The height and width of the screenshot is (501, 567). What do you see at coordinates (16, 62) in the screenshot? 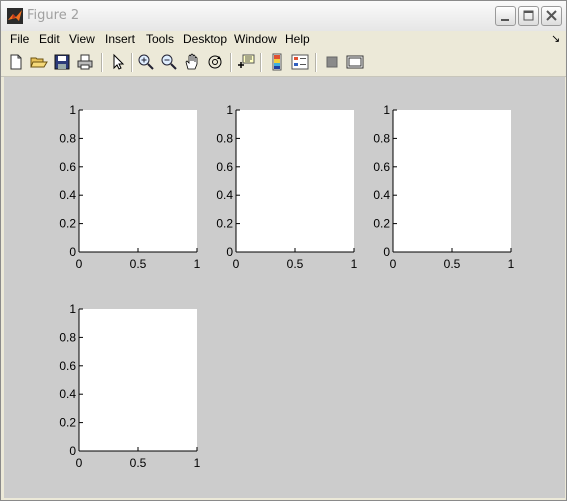
I see `new-figure-icon` at bounding box center [16, 62].